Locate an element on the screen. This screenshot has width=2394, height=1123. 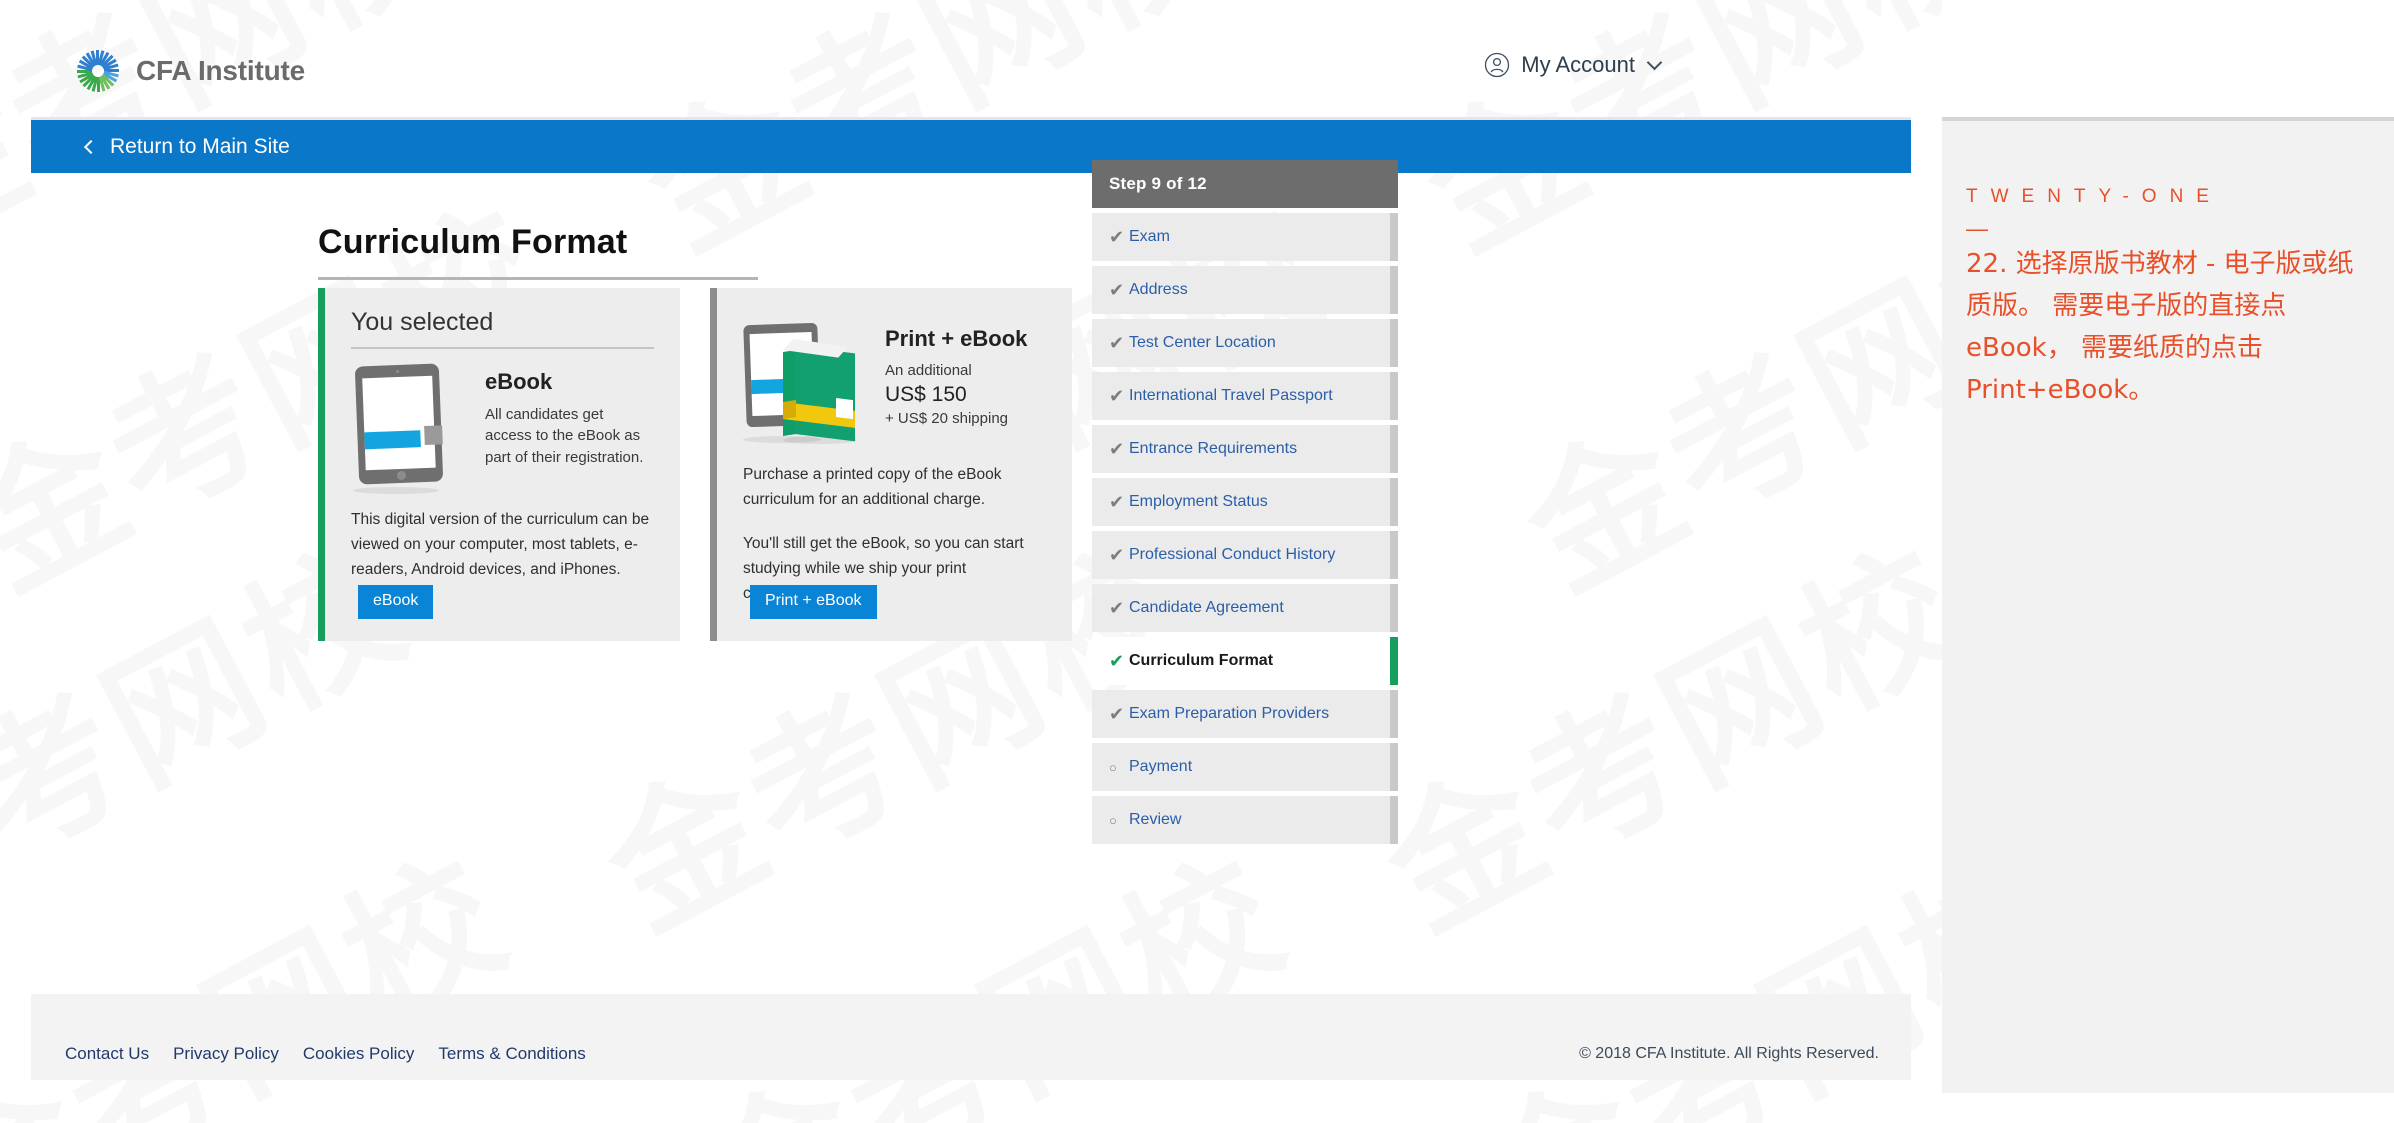
step-item: ✔ Curriculum Format is located at coordinates (1245, 661).